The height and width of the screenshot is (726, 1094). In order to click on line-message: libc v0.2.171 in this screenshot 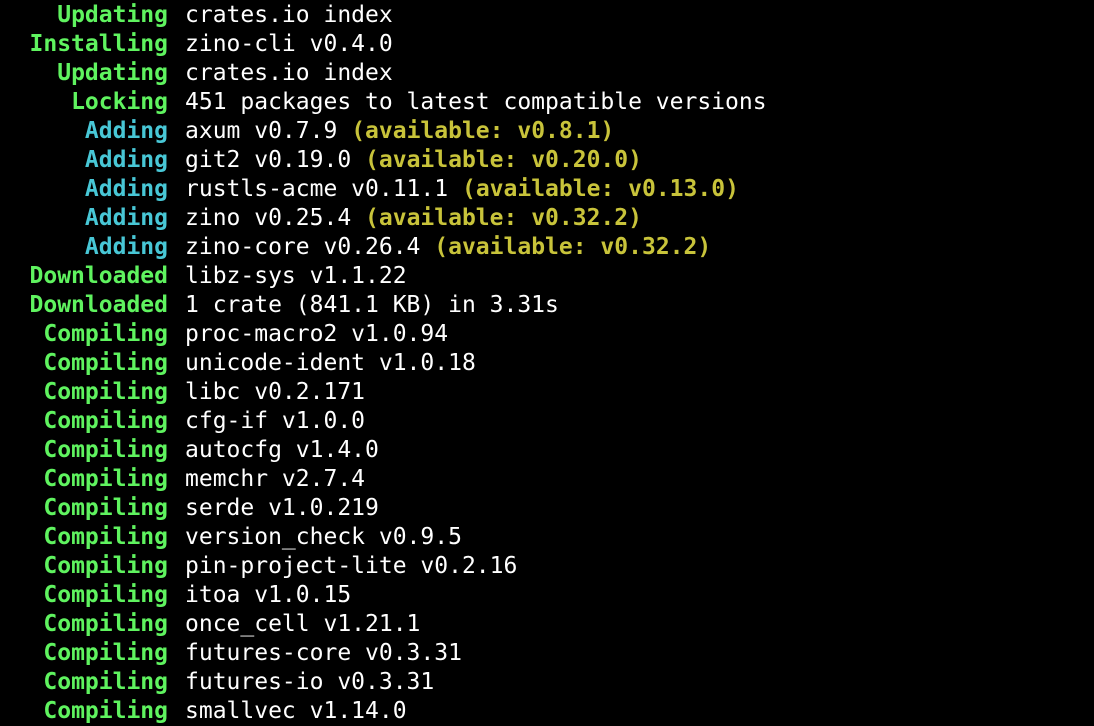, I will do `click(275, 392)`.